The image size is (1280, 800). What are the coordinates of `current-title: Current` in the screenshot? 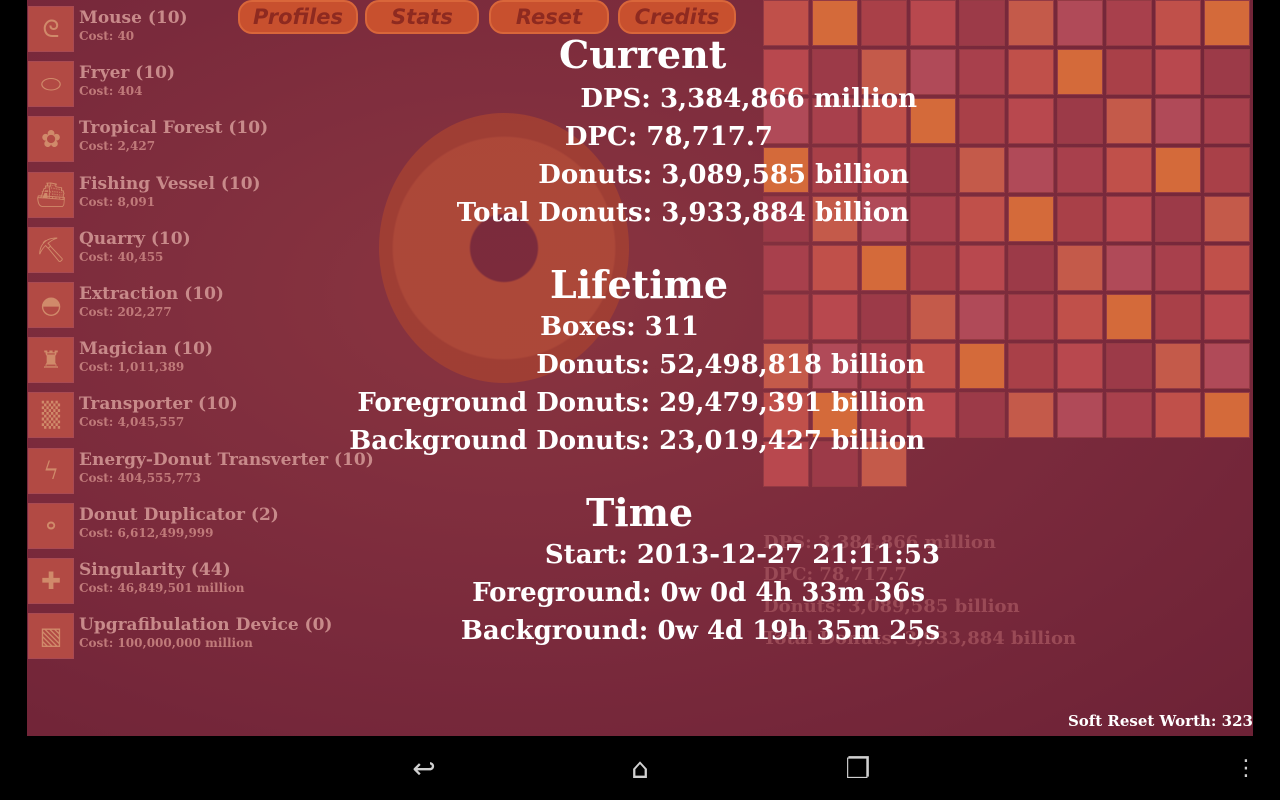 It's located at (643, 54).